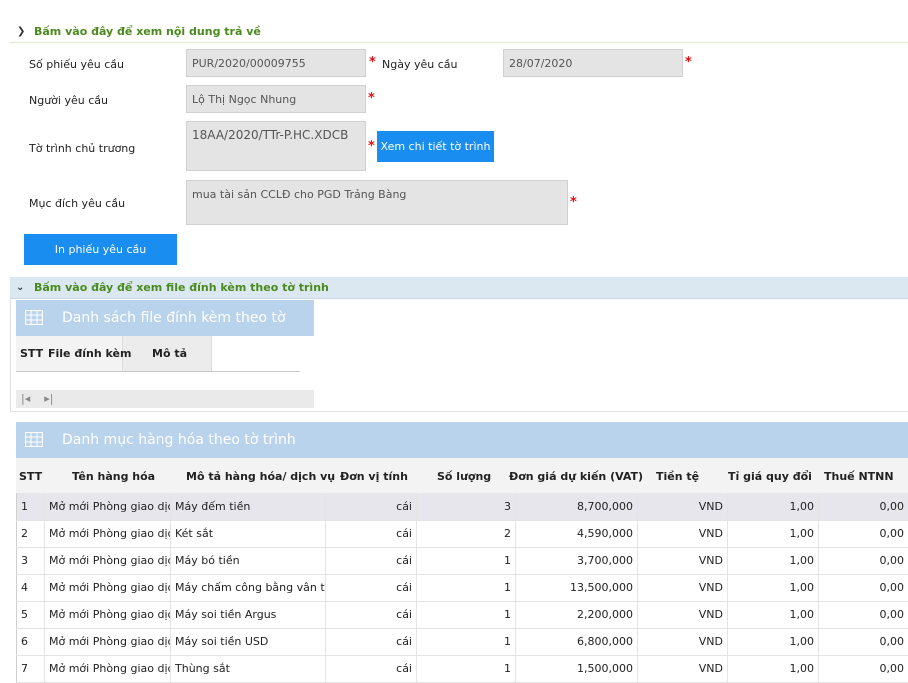 The height and width of the screenshot is (683, 908). What do you see at coordinates (248, 668) in the screenshot?
I see `row-item-description: Thùng sắt` at bounding box center [248, 668].